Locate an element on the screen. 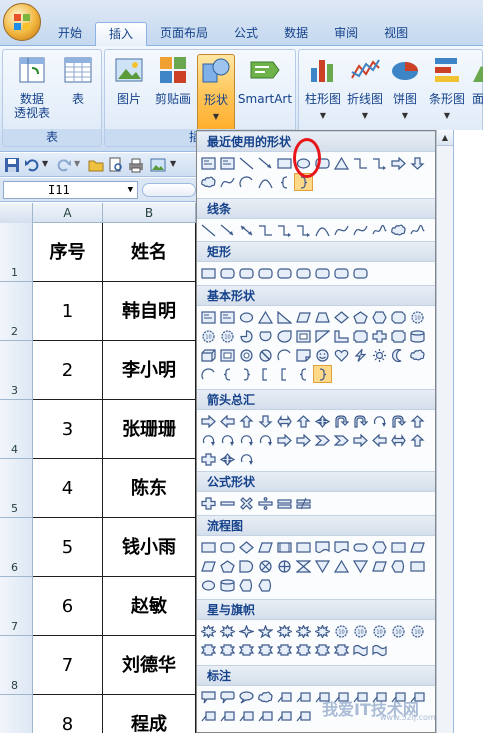 This screenshot has width=483, height=733. row-header: 8 is located at coordinates (16, 665).